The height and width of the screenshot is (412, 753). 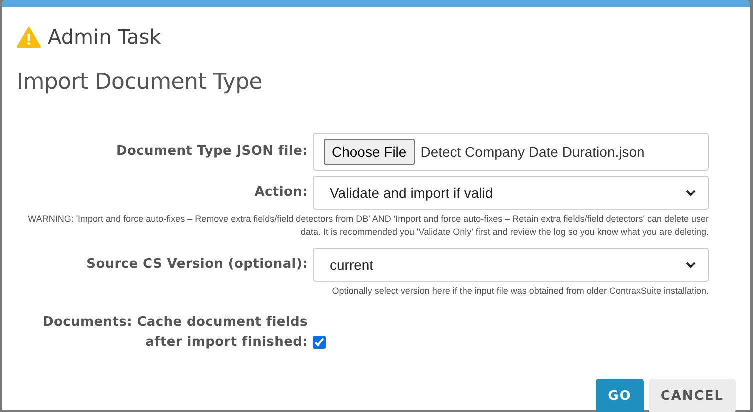 I want to click on field-label: Action:, so click(x=281, y=193).